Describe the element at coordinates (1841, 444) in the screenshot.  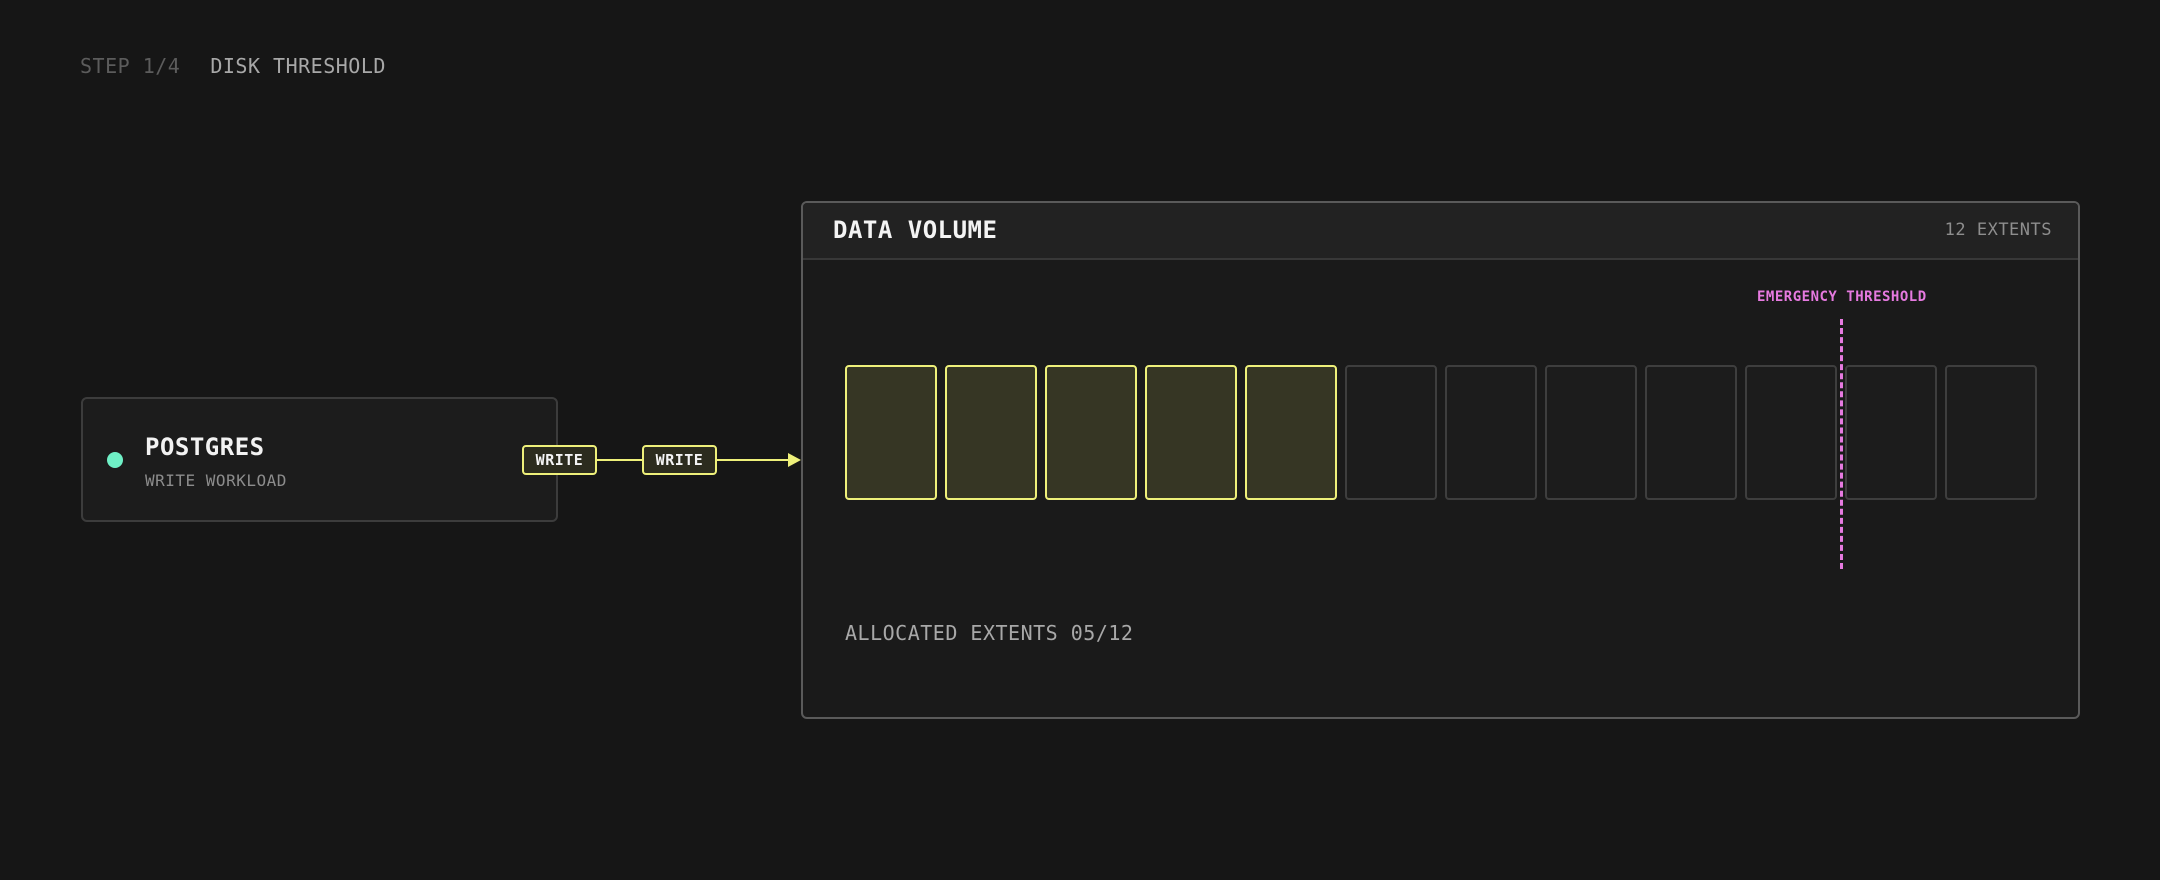
I see `emergency-threshold-line` at that location.